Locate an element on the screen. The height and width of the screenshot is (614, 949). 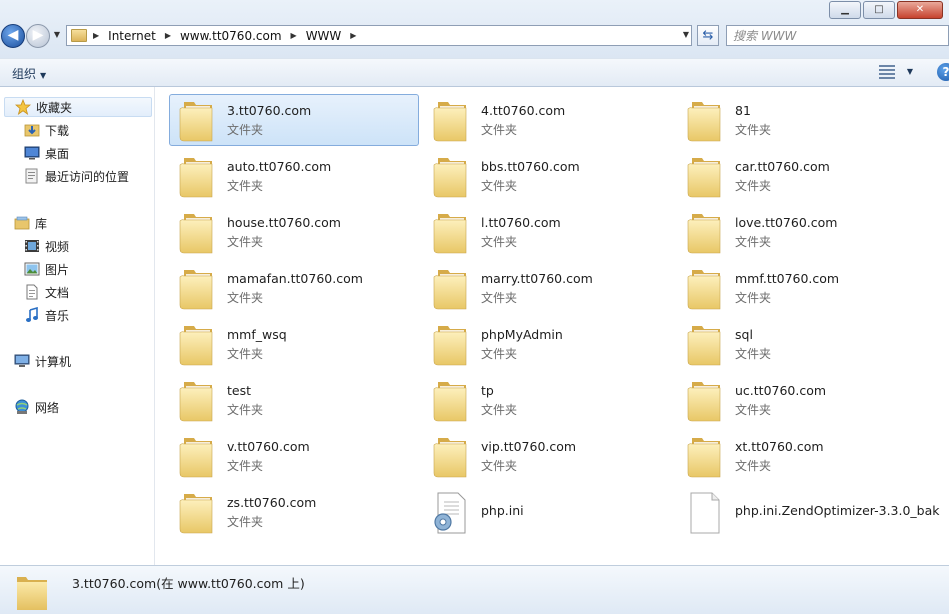
recent-pages-dropdown: ▼ is located at coordinates (57, 35).